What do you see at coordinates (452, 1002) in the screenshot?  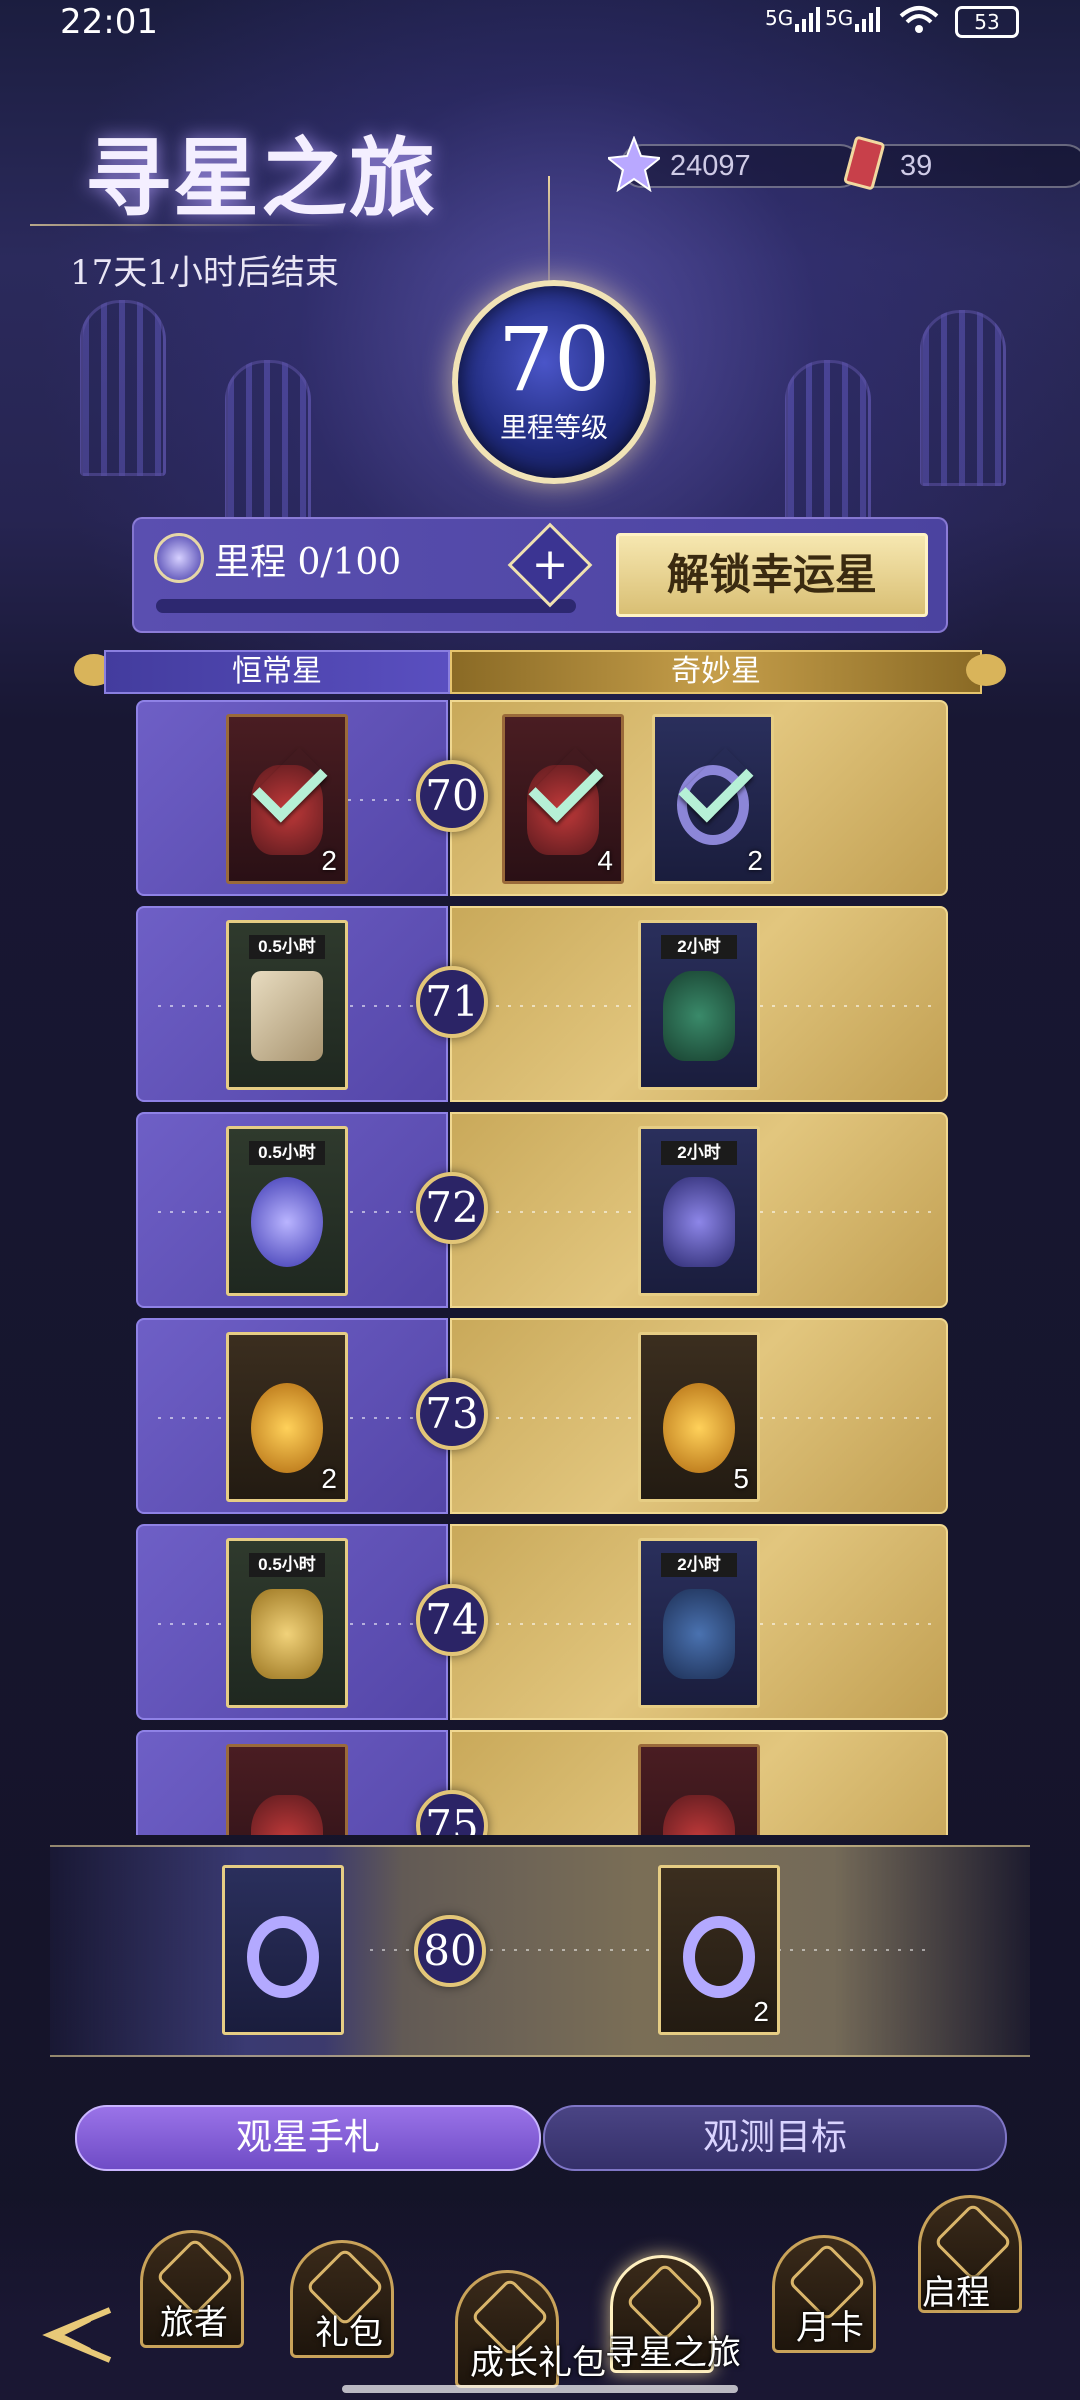 I see `row-level-badge: 71` at bounding box center [452, 1002].